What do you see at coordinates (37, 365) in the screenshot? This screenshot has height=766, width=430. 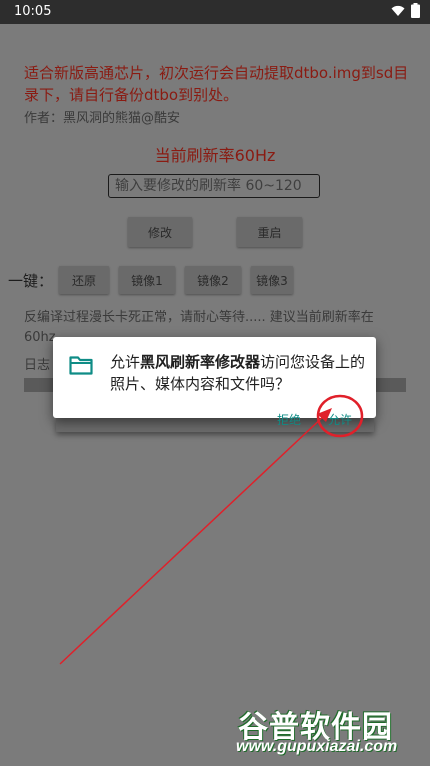 I see `log-label: 日志` at bounding box center [37, 365].